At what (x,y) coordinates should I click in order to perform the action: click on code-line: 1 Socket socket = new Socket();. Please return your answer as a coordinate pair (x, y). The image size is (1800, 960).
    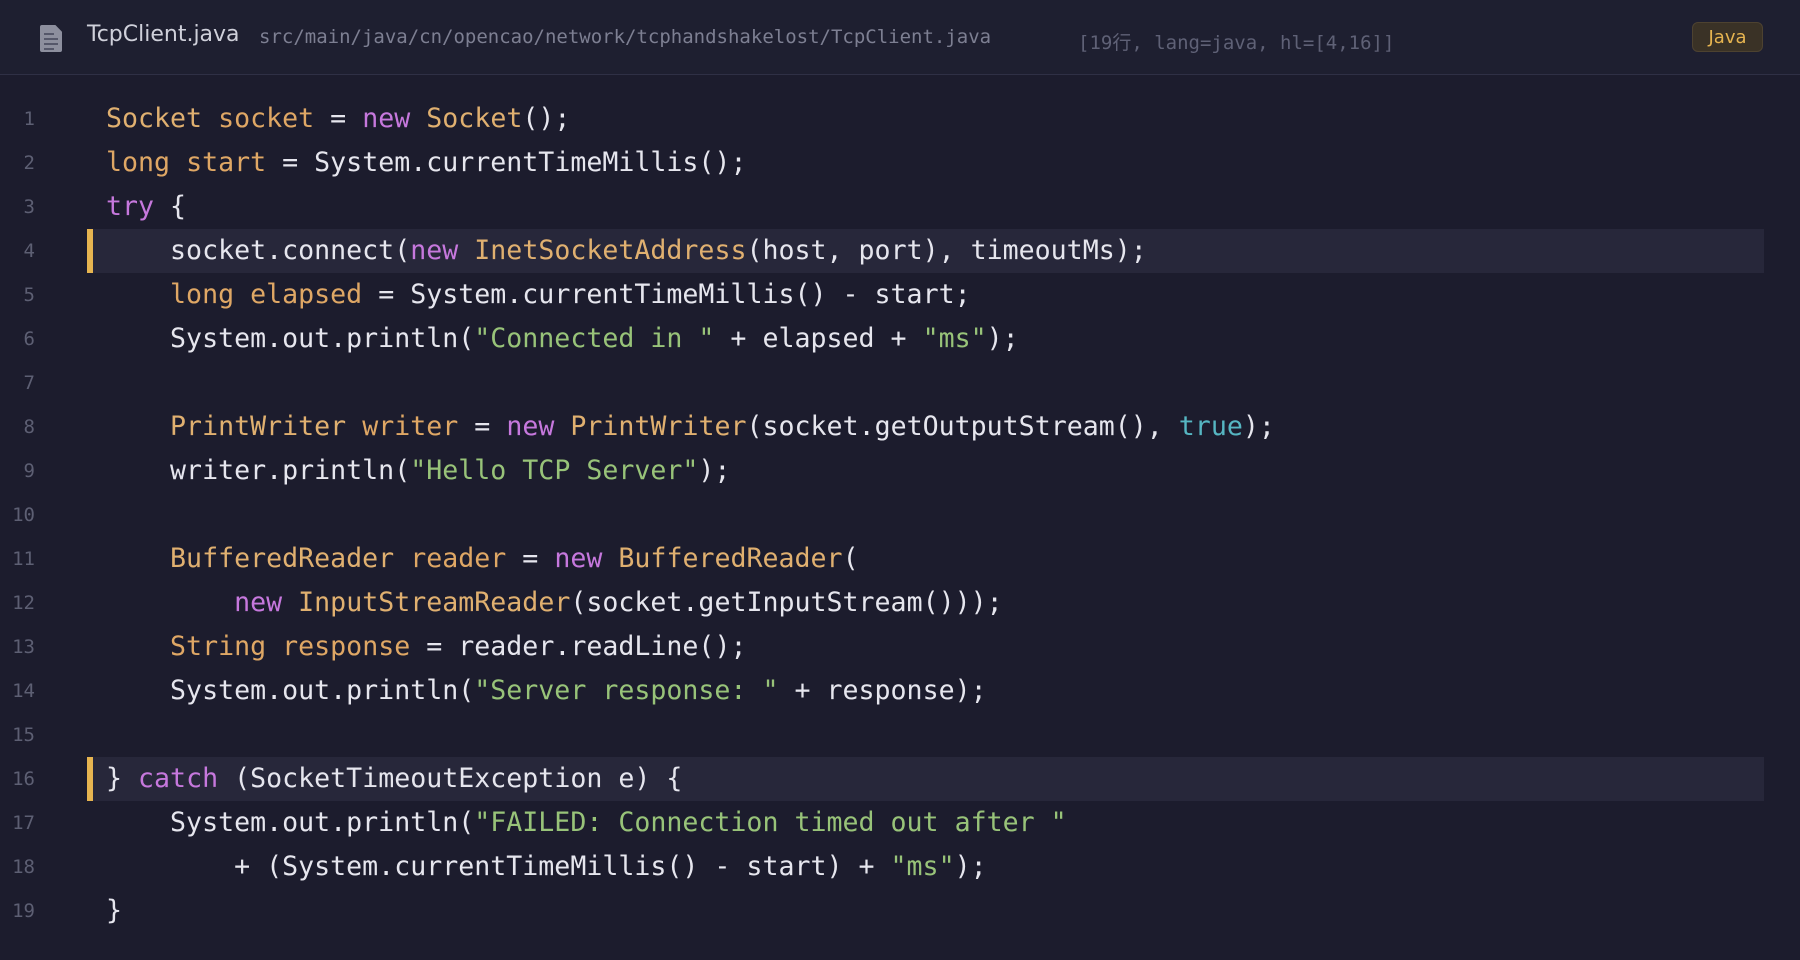
    Looking at the image, I should click on (900, 119).